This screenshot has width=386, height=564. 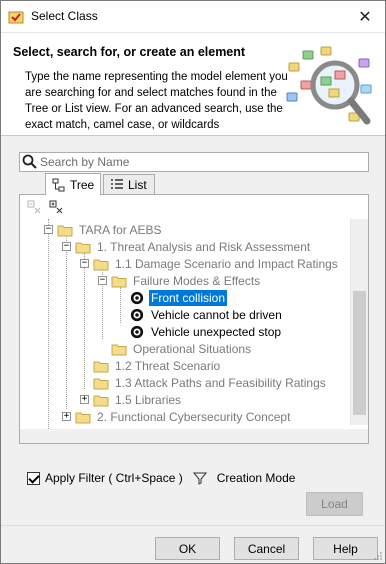 What do you see at coordinates (56, 207) in the screenshot?
I see `expand-all-icon` at bounding box center [56, 207].